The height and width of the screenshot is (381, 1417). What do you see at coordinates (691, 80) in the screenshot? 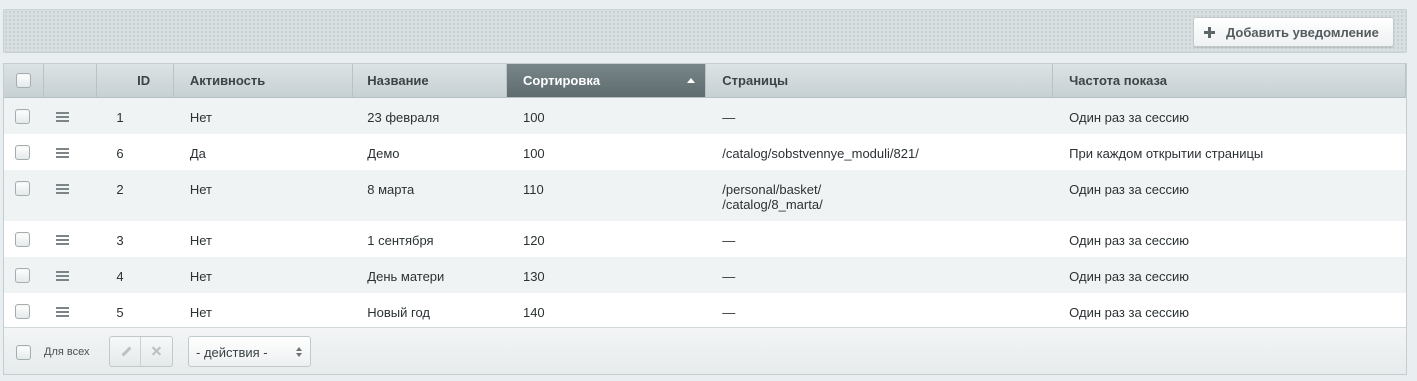
I see `sort-ascending-icon` at bounding box center [691, 80].